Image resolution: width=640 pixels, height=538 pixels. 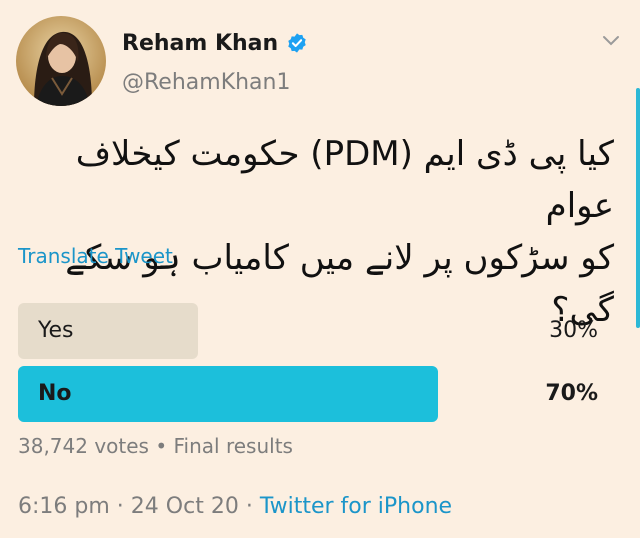 I want to click on poll-option-label: No, so click(x=55, y=393).